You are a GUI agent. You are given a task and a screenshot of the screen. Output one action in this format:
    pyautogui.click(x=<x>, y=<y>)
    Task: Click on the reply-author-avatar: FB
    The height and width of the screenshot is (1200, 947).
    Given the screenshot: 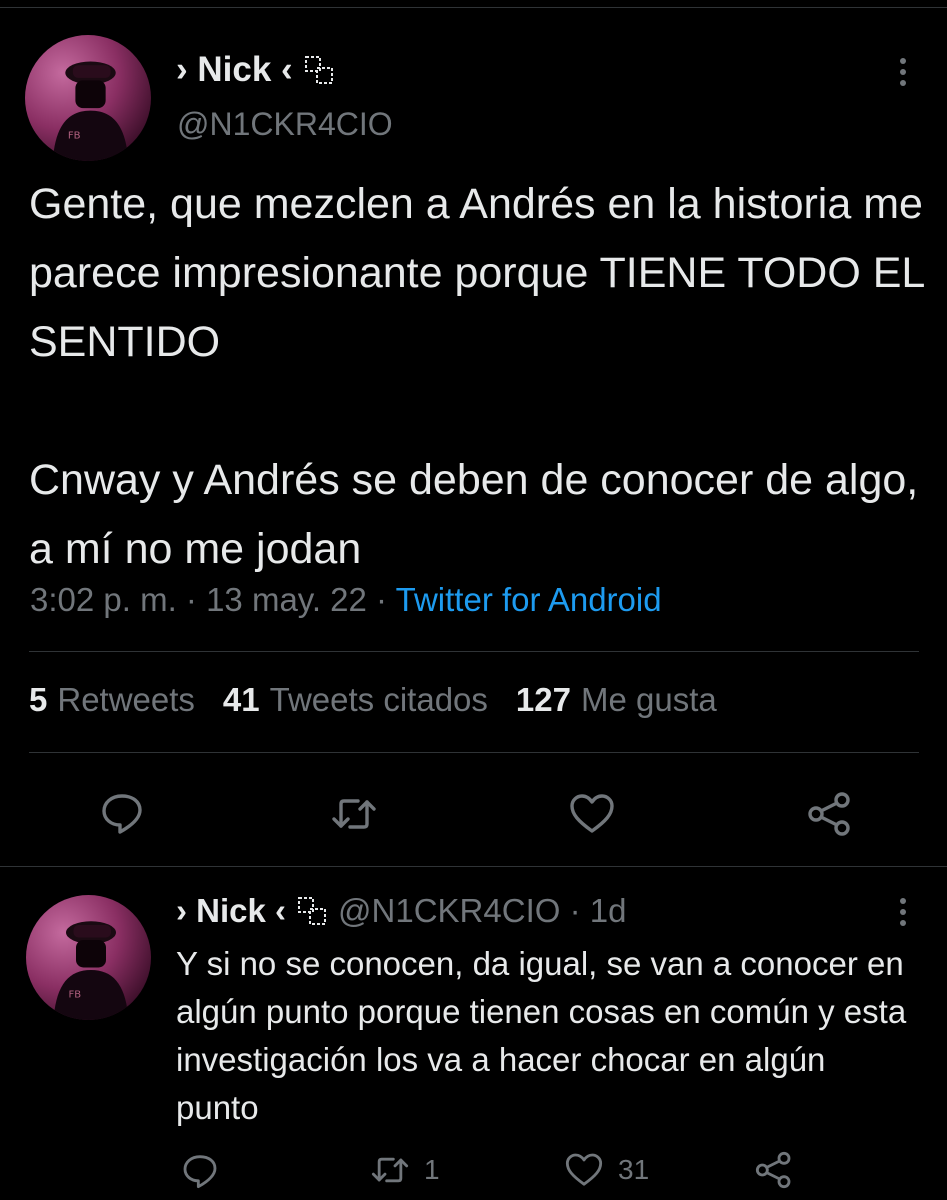 What is the action you would take?
    pyautogui.click(x=88, y=957)
    